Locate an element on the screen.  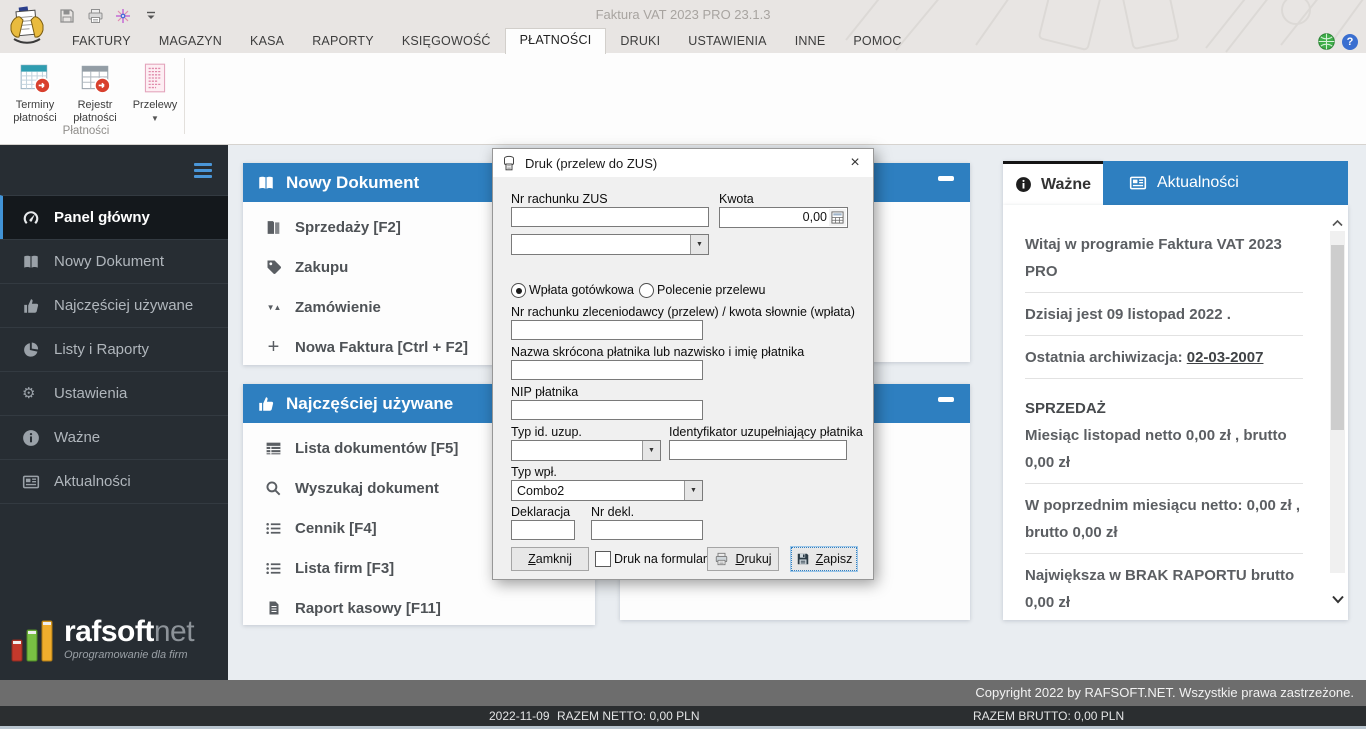
rejestr-platnosci-button: Rejestr płatności is located at coordinates (95, 91).